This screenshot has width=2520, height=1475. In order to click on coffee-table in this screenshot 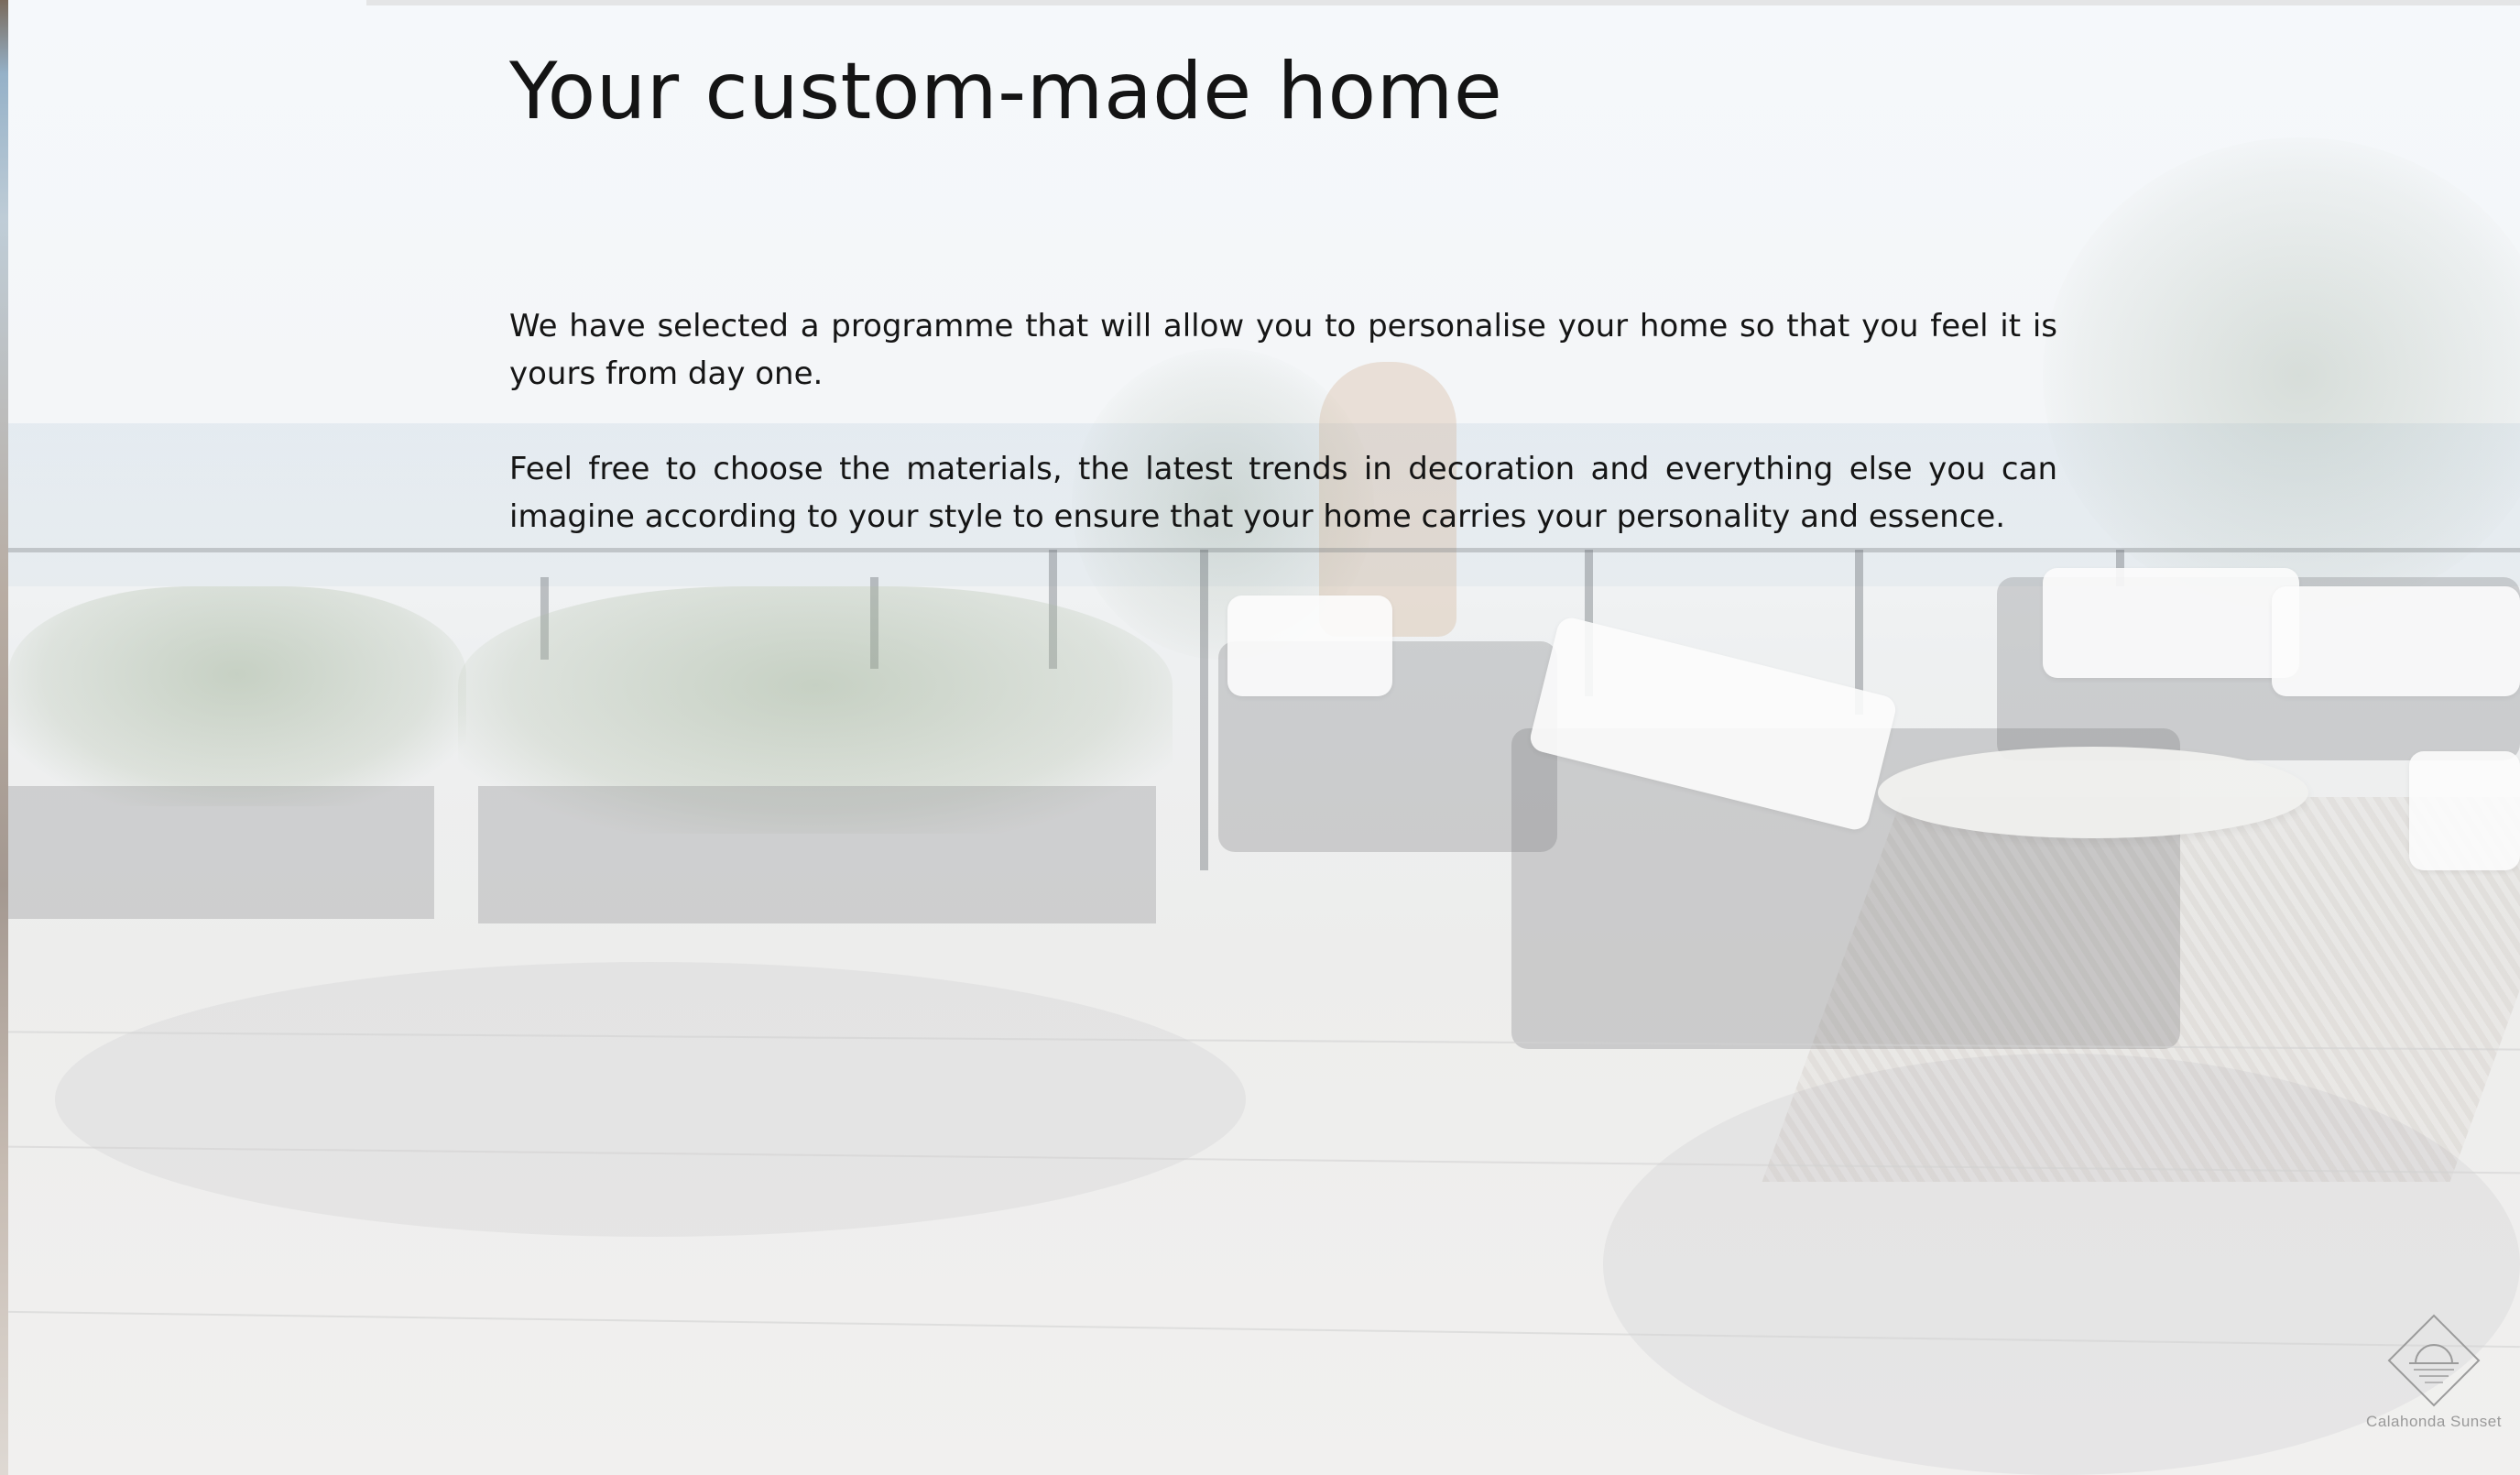, I will do `click(2093, 792)`.